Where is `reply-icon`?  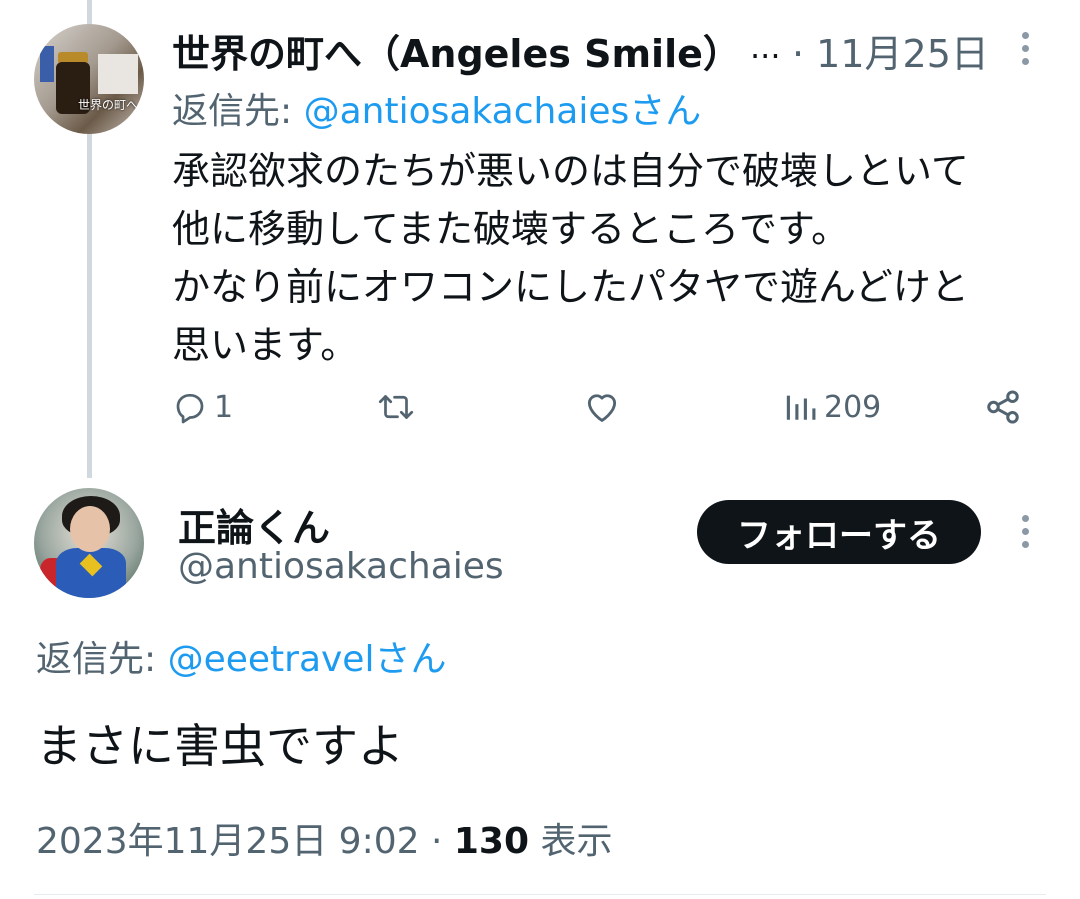
reply-icon is located at coordinates (190, 408).